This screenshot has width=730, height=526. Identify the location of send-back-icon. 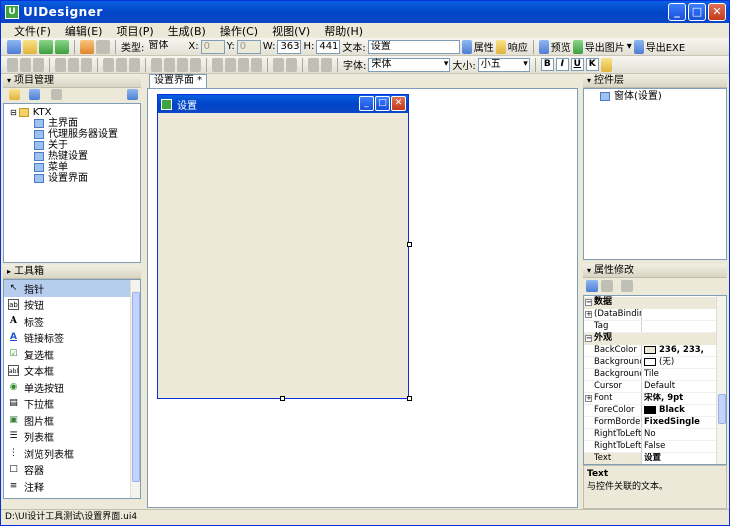
(326, 64).